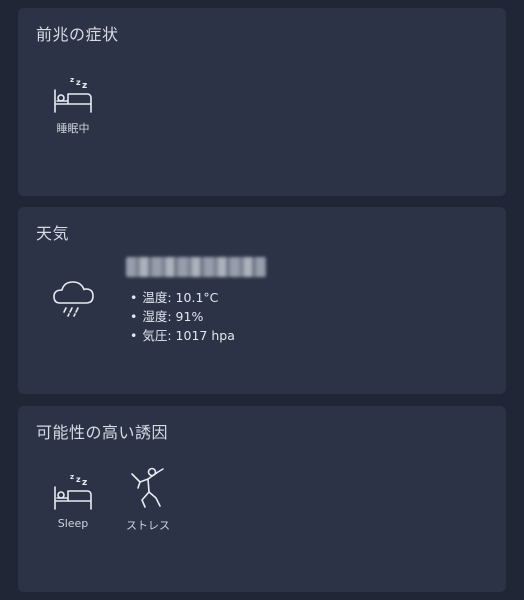 This screenshot has width=524, height=600. I want to click on rain-cloud-icon, so click(72, 301).